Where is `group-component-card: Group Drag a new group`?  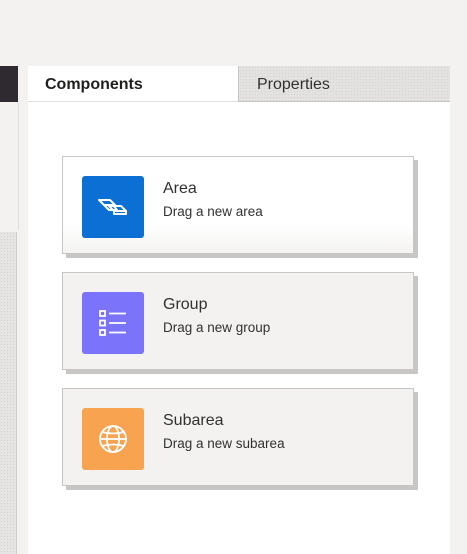
group-component-card: Group Drag a new group is located at coordinates (238, 321).